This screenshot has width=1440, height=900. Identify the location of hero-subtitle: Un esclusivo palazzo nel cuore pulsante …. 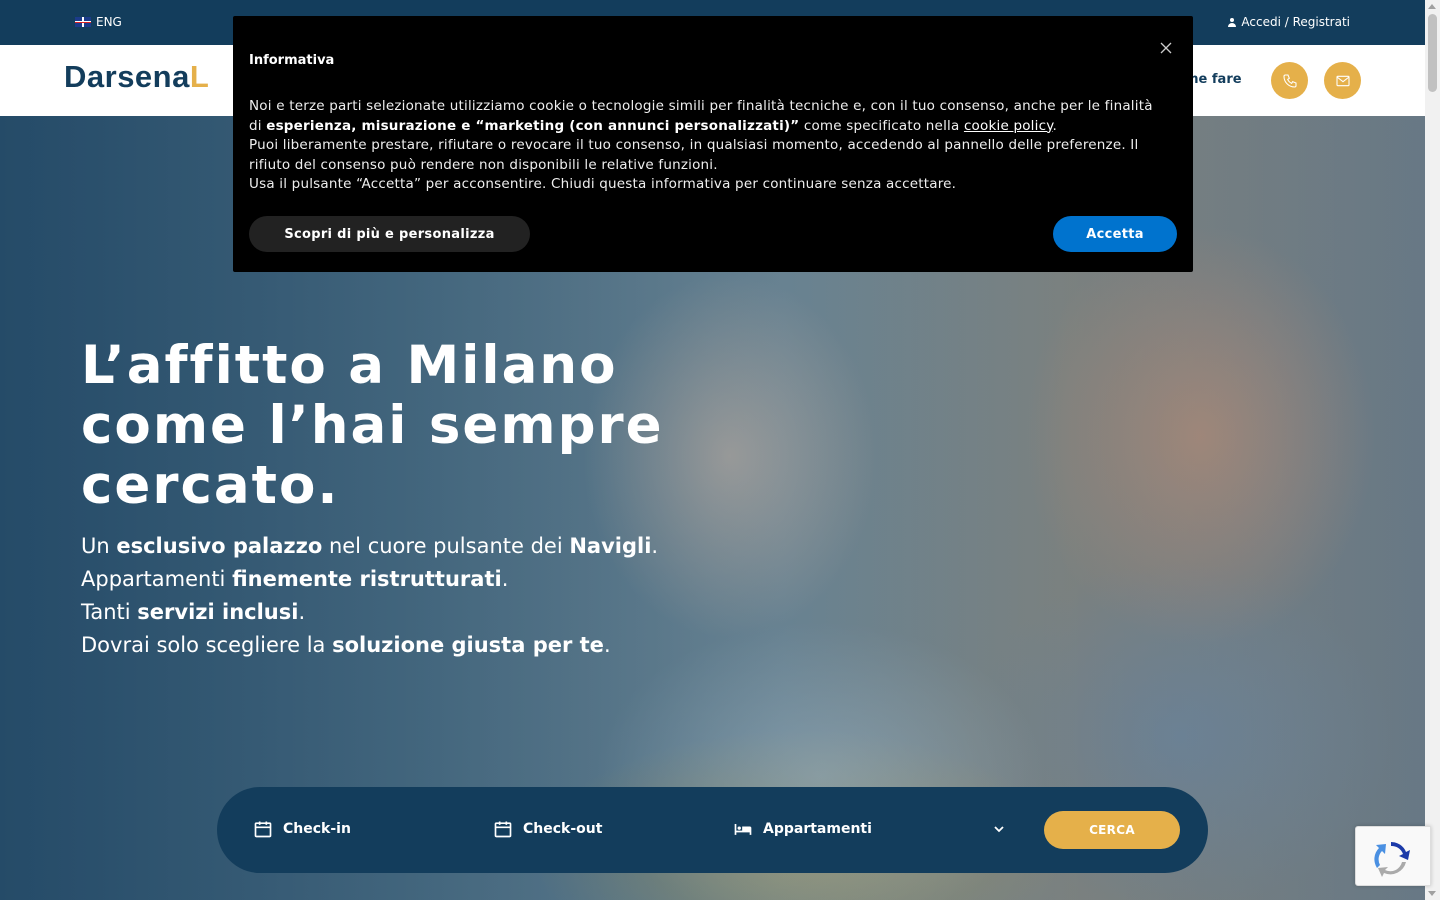
(372, 596).